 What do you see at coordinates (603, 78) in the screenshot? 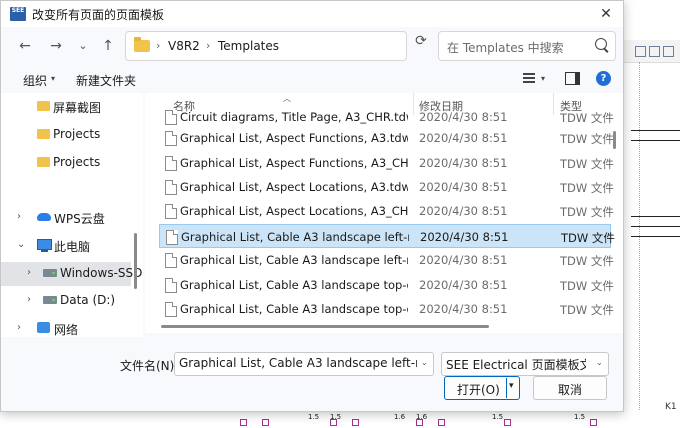
I see `help-icon: ?` at bounding box center [603, 78].